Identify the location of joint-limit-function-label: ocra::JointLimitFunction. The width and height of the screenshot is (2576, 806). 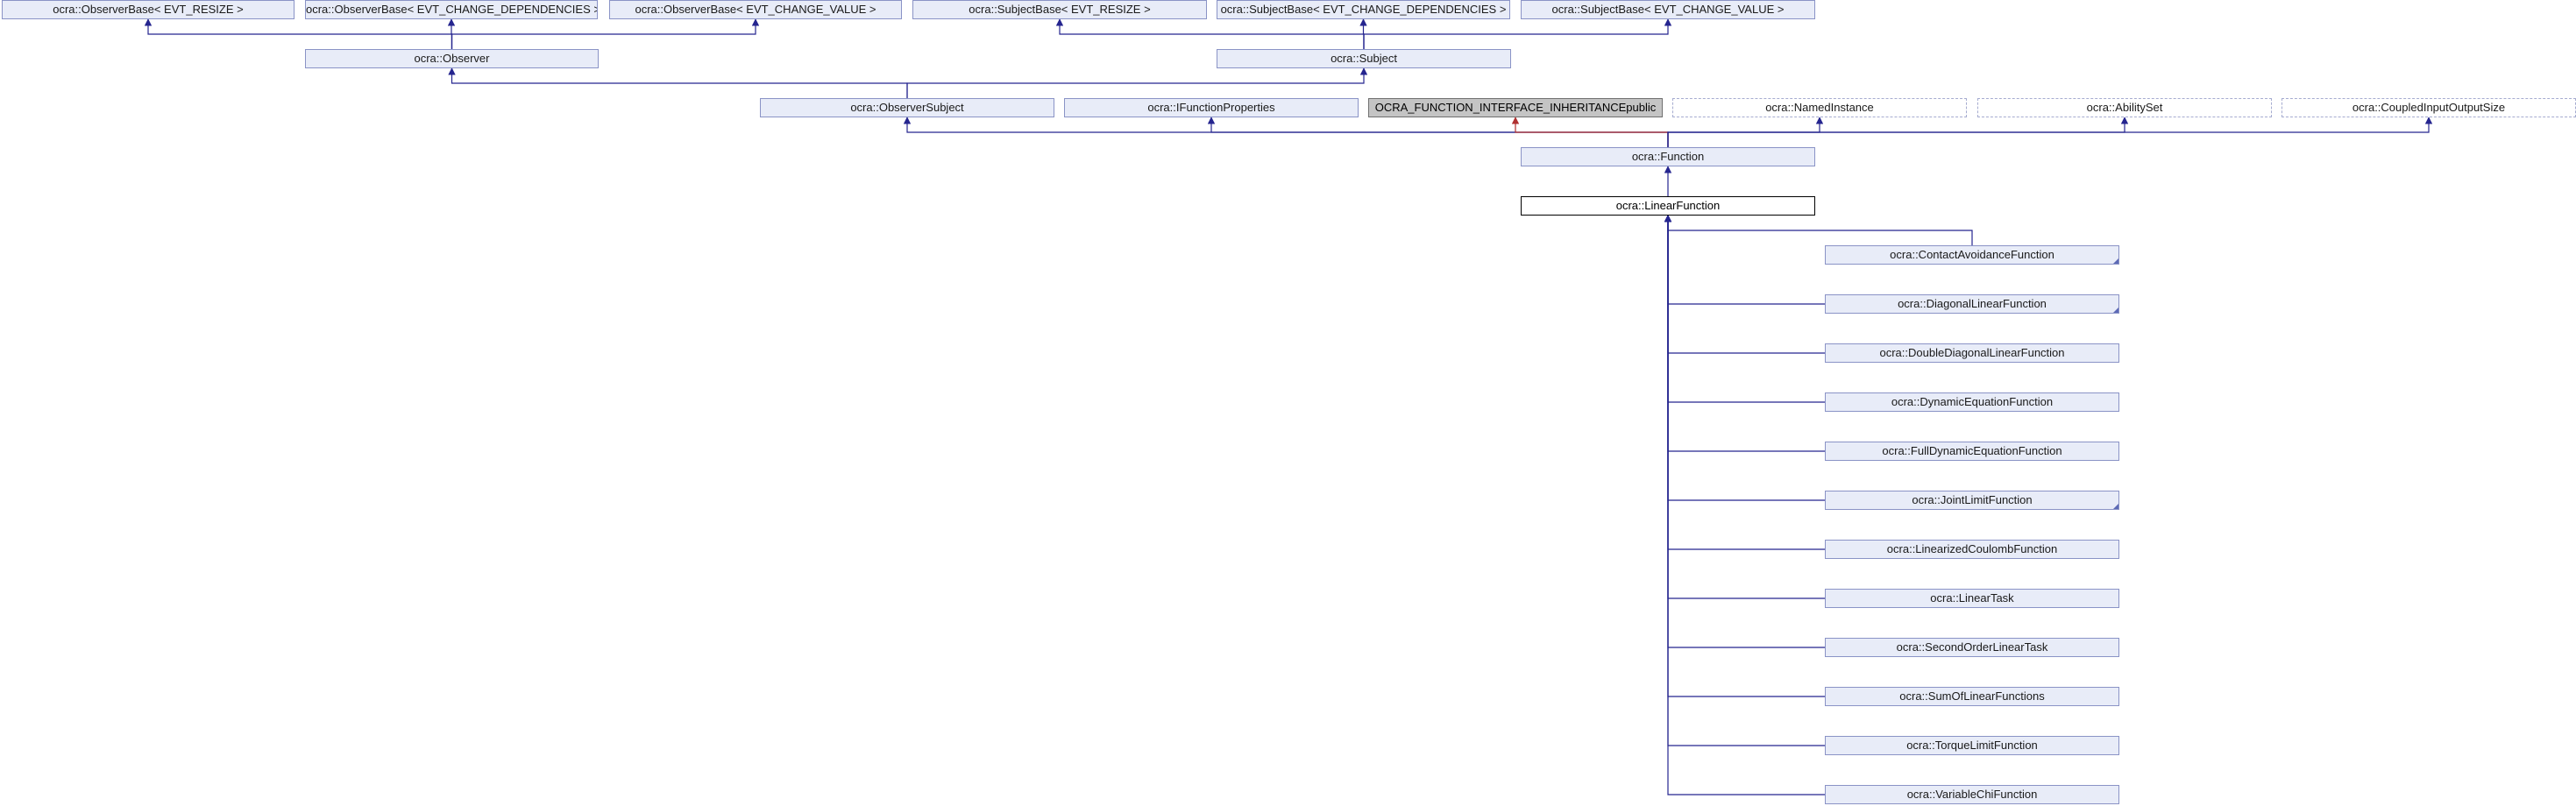
(1972, 499).